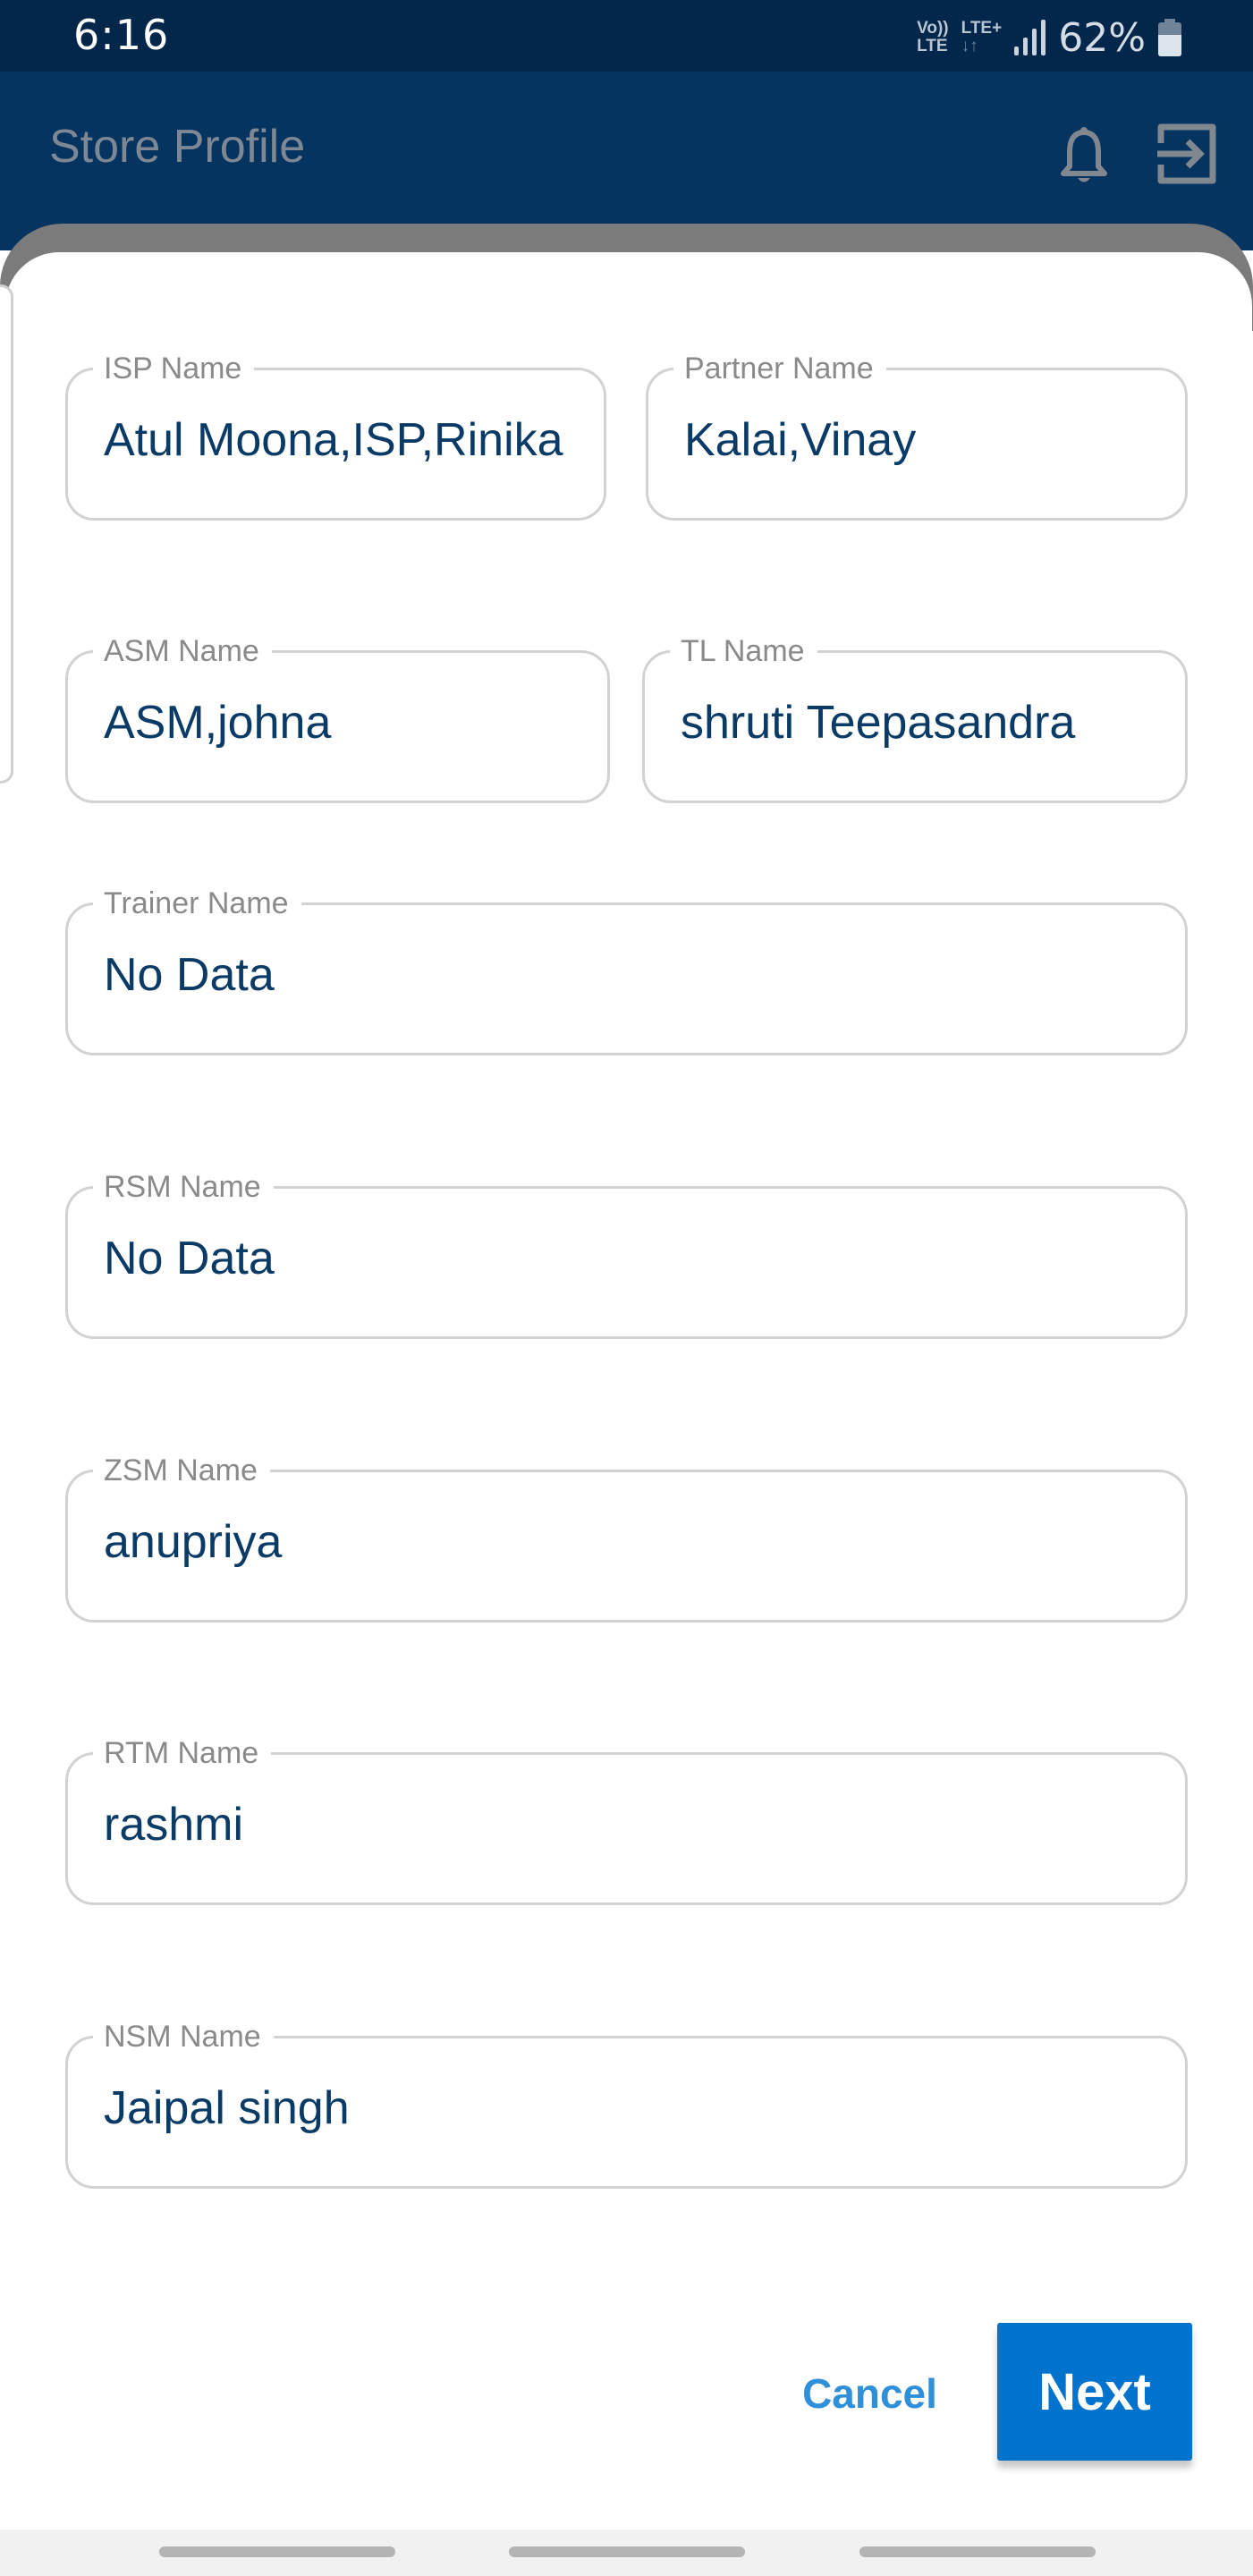 This screenshot has height=2576, width=1253. I want to click on field-label: RTM Name, so click(182, 1753).